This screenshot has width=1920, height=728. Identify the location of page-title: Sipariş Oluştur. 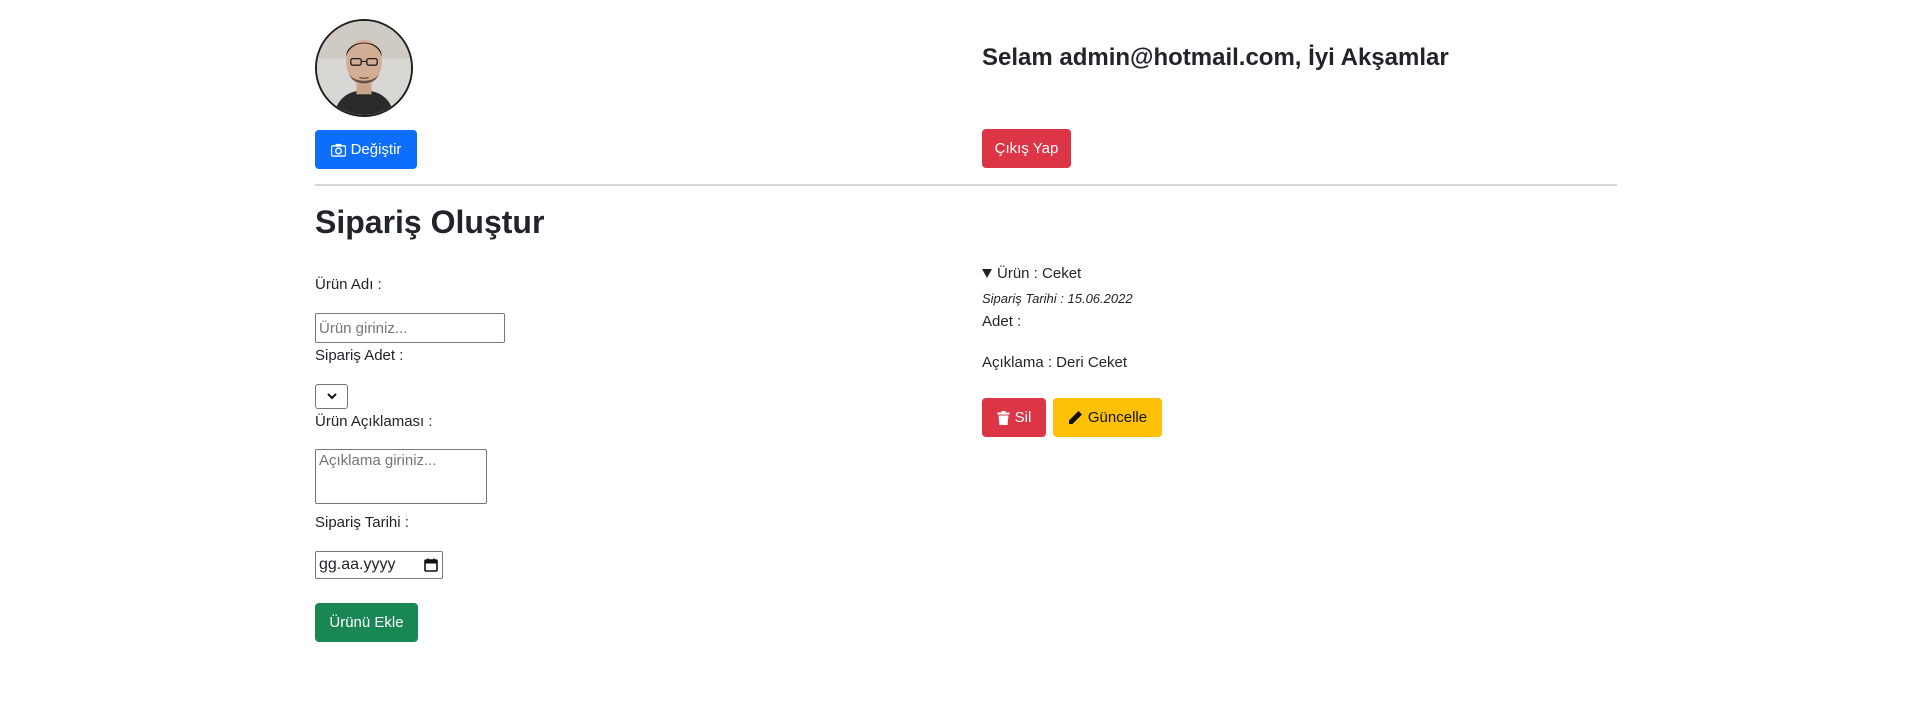
(430, 222).